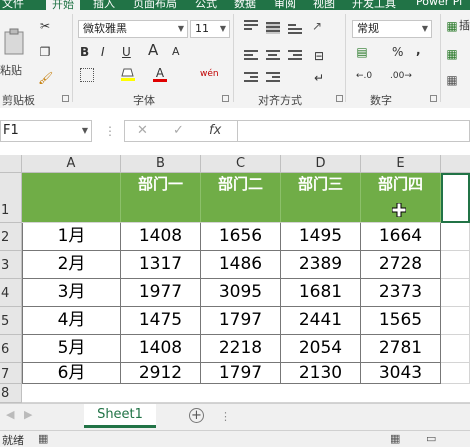 This screenshot has height=448, width=470. Describe the element at coordinates (319, 78) in the screenshot. I see `wrap-text-icon: ↵` at that location.